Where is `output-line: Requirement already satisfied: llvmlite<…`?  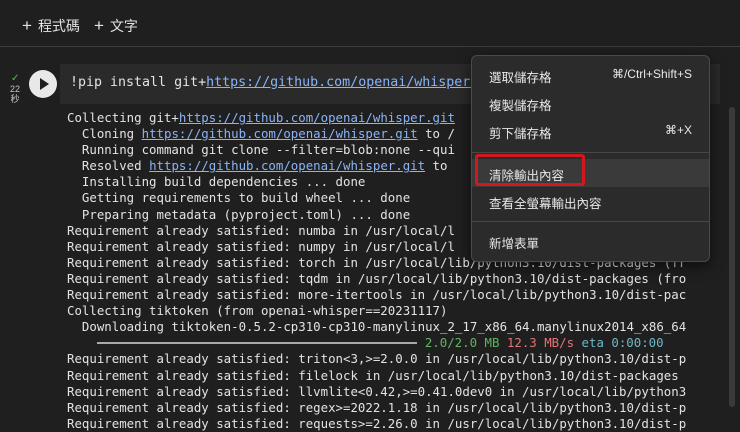
output-line: Requirement already satisfied: llvmlite<… is located at coordinates (397, 392).